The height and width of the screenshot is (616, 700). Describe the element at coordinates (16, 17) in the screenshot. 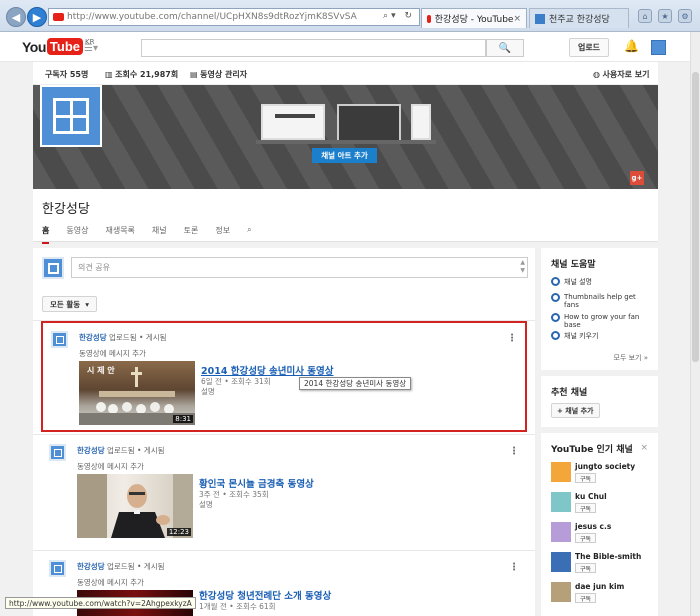

I see `back-button: ◀` at that location.